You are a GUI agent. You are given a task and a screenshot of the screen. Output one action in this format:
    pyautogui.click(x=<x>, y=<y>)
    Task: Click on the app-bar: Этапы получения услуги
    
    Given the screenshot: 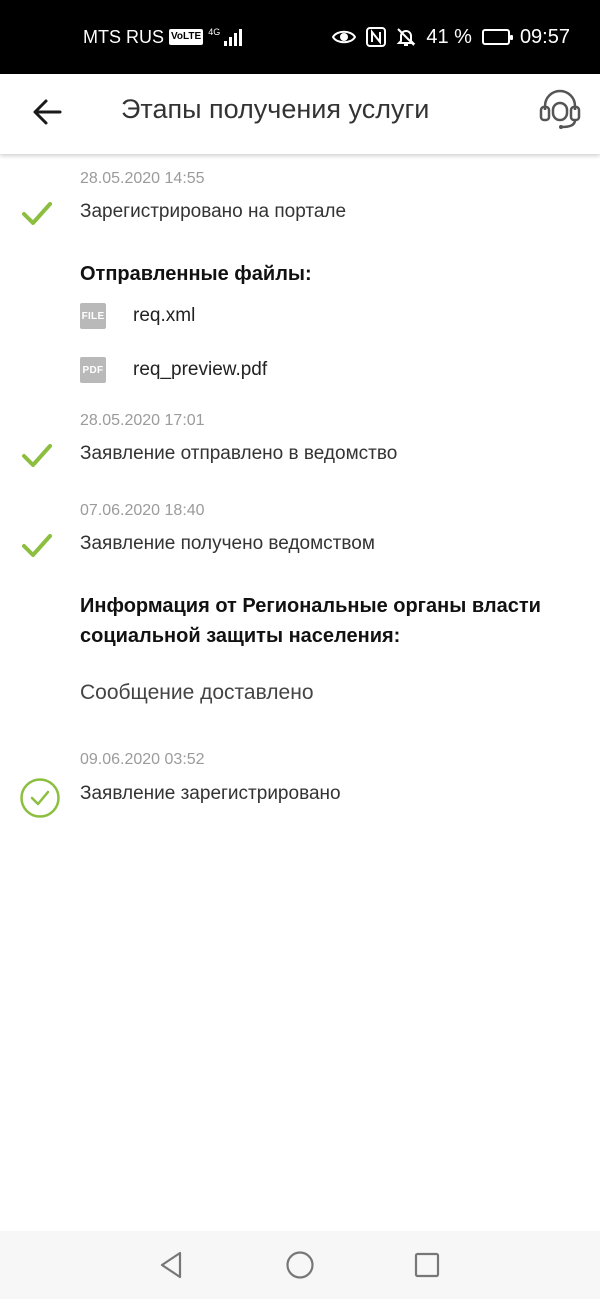 What is the action you would take?
    pyautogui.click(x=300, y=114)
    